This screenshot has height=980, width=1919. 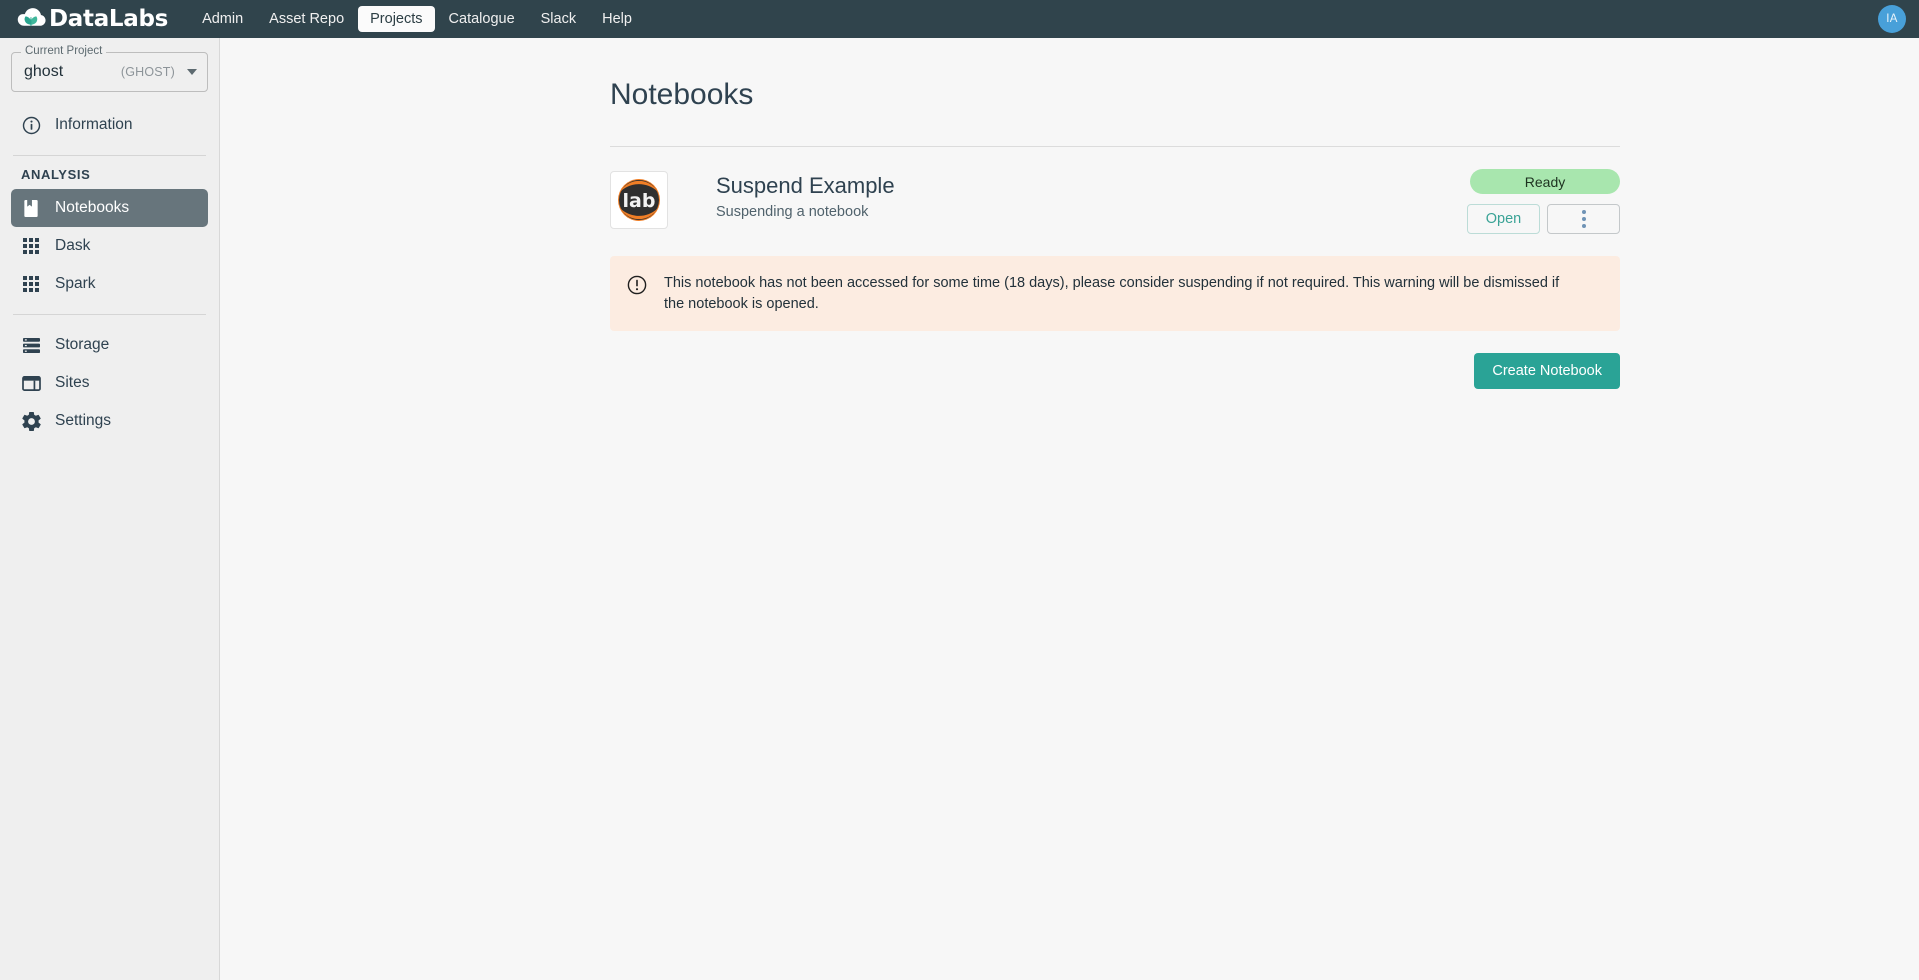 I want to click on sidebar-item-settings: Settings, so click(x=109, y=421).